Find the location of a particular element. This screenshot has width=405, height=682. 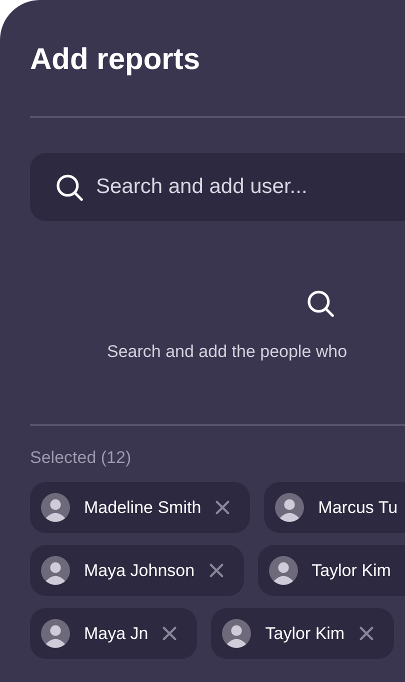

user-chip: Maya Jn is located at coordinates (114, 633).